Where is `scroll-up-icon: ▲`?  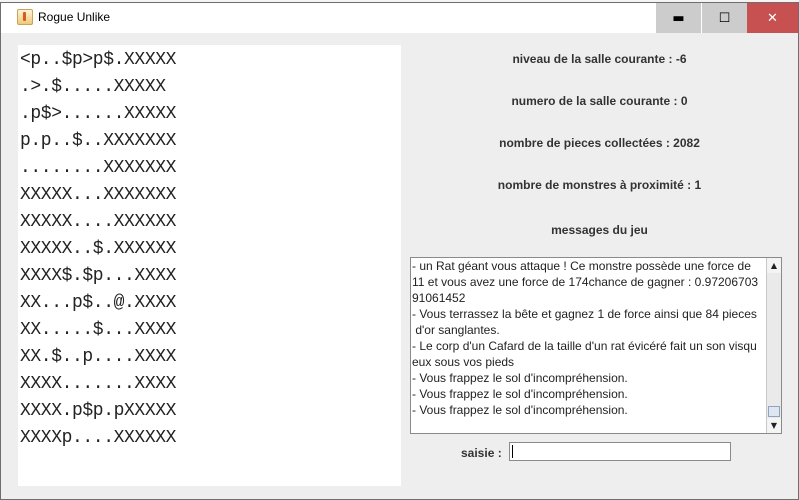
scroll-up-icon: ▲ is located at coordinates (774, 265).